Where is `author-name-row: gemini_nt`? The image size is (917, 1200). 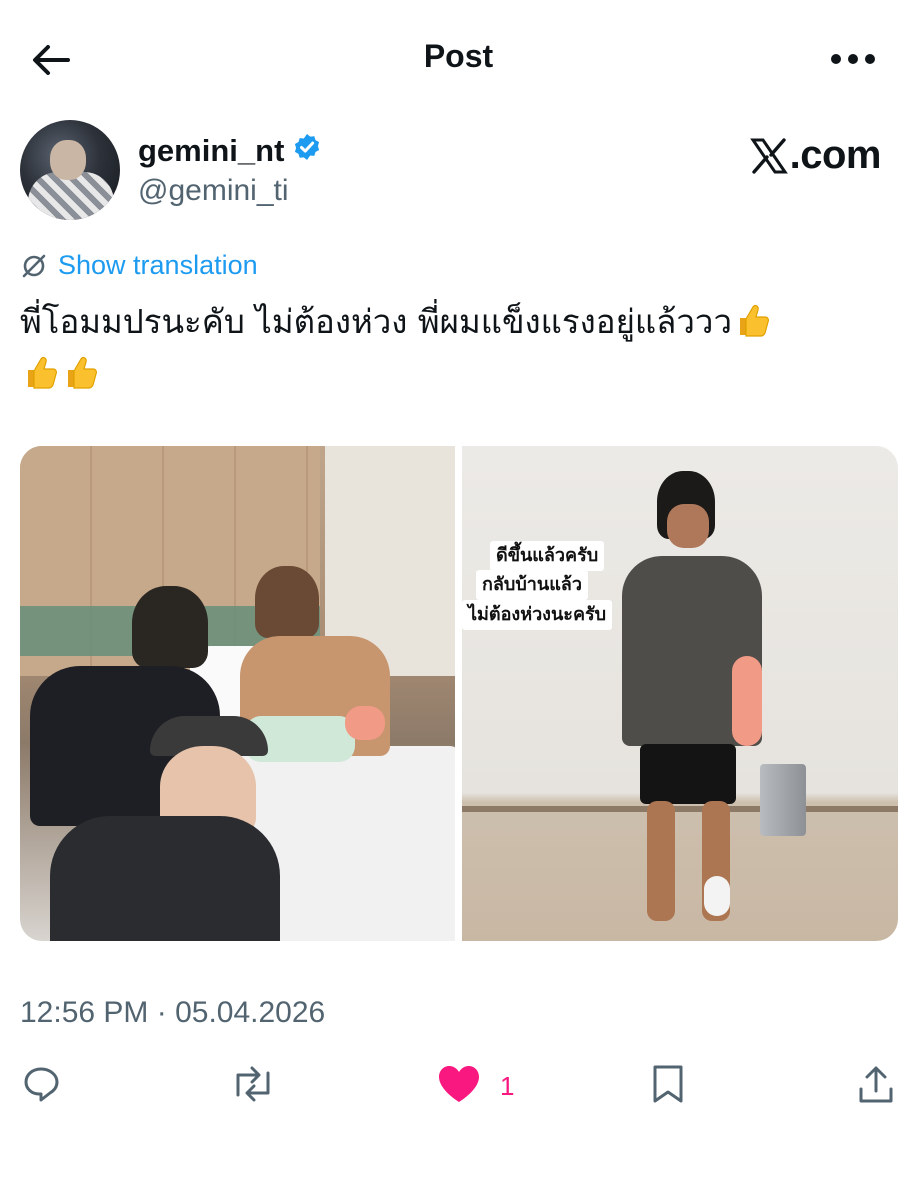
author-name-row: gemini_nt is located at coordinates (230, 151).